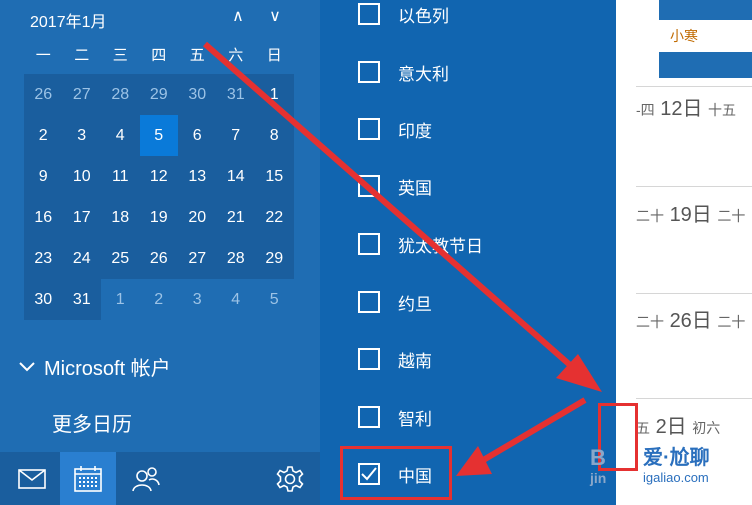  Describe the element at coordinates (598, 457) in the screenshot. I see `watermark-logo: B` at that location.